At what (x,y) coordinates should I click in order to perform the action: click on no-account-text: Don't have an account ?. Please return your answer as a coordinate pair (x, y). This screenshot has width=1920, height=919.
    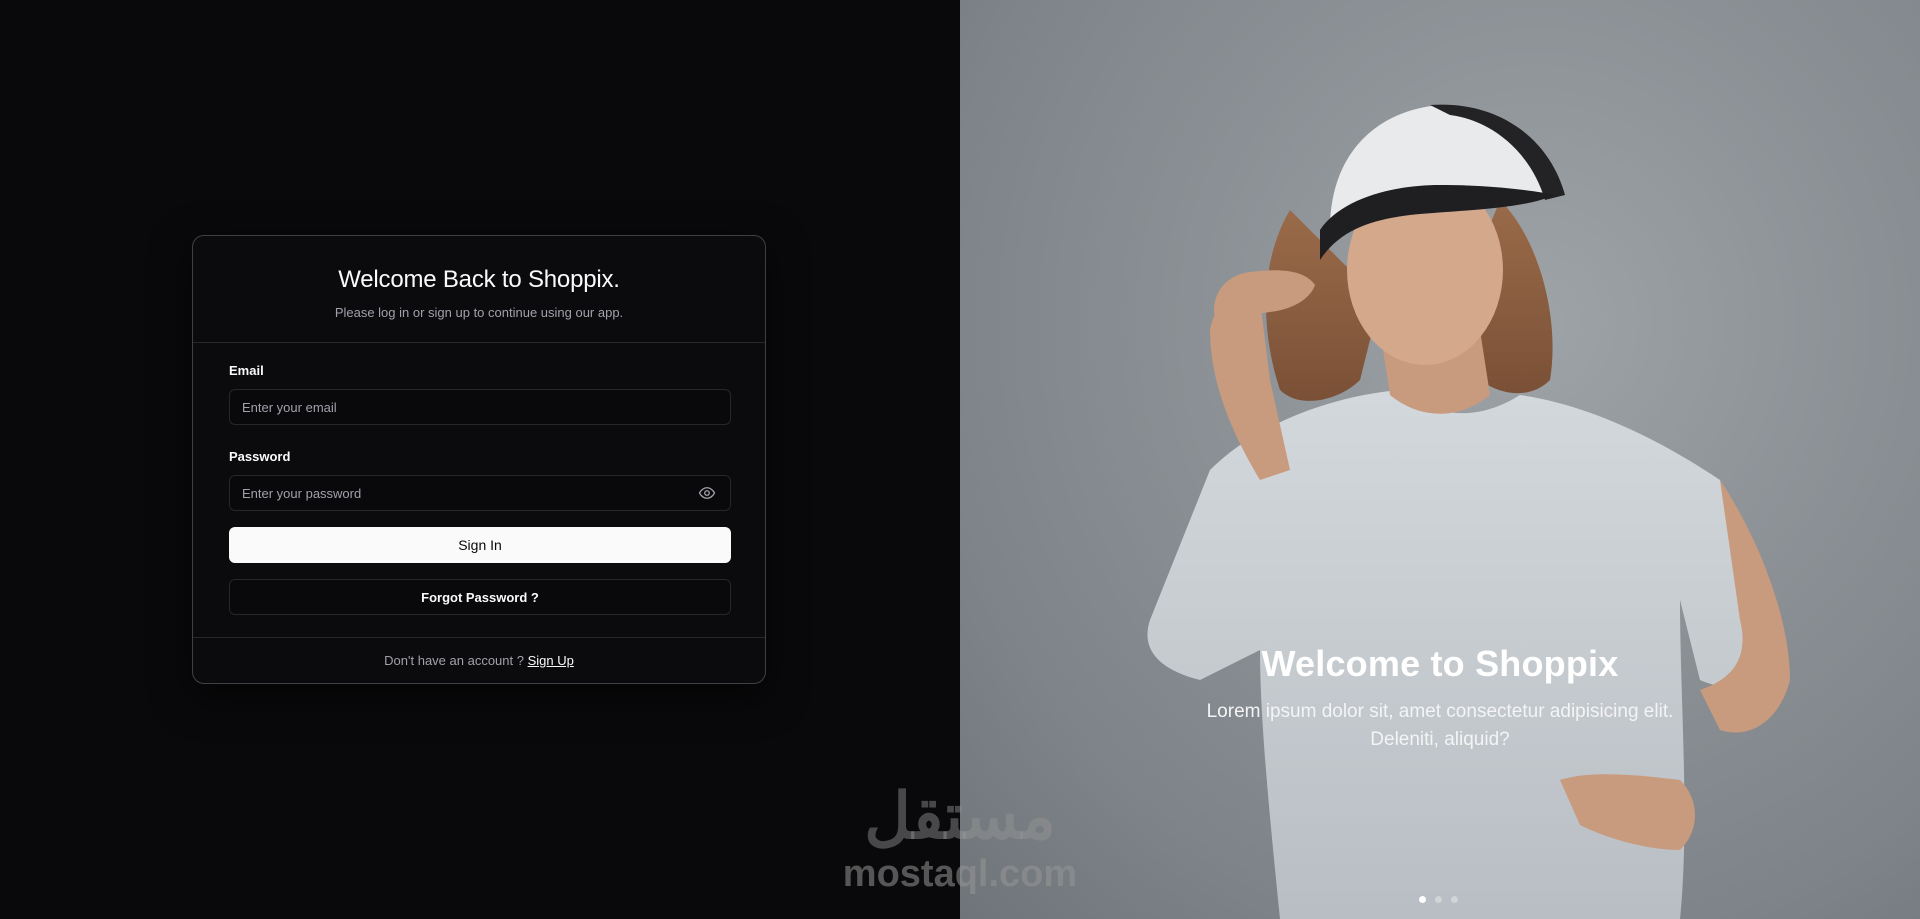
    Looking at the image, I should click on (454, 660).